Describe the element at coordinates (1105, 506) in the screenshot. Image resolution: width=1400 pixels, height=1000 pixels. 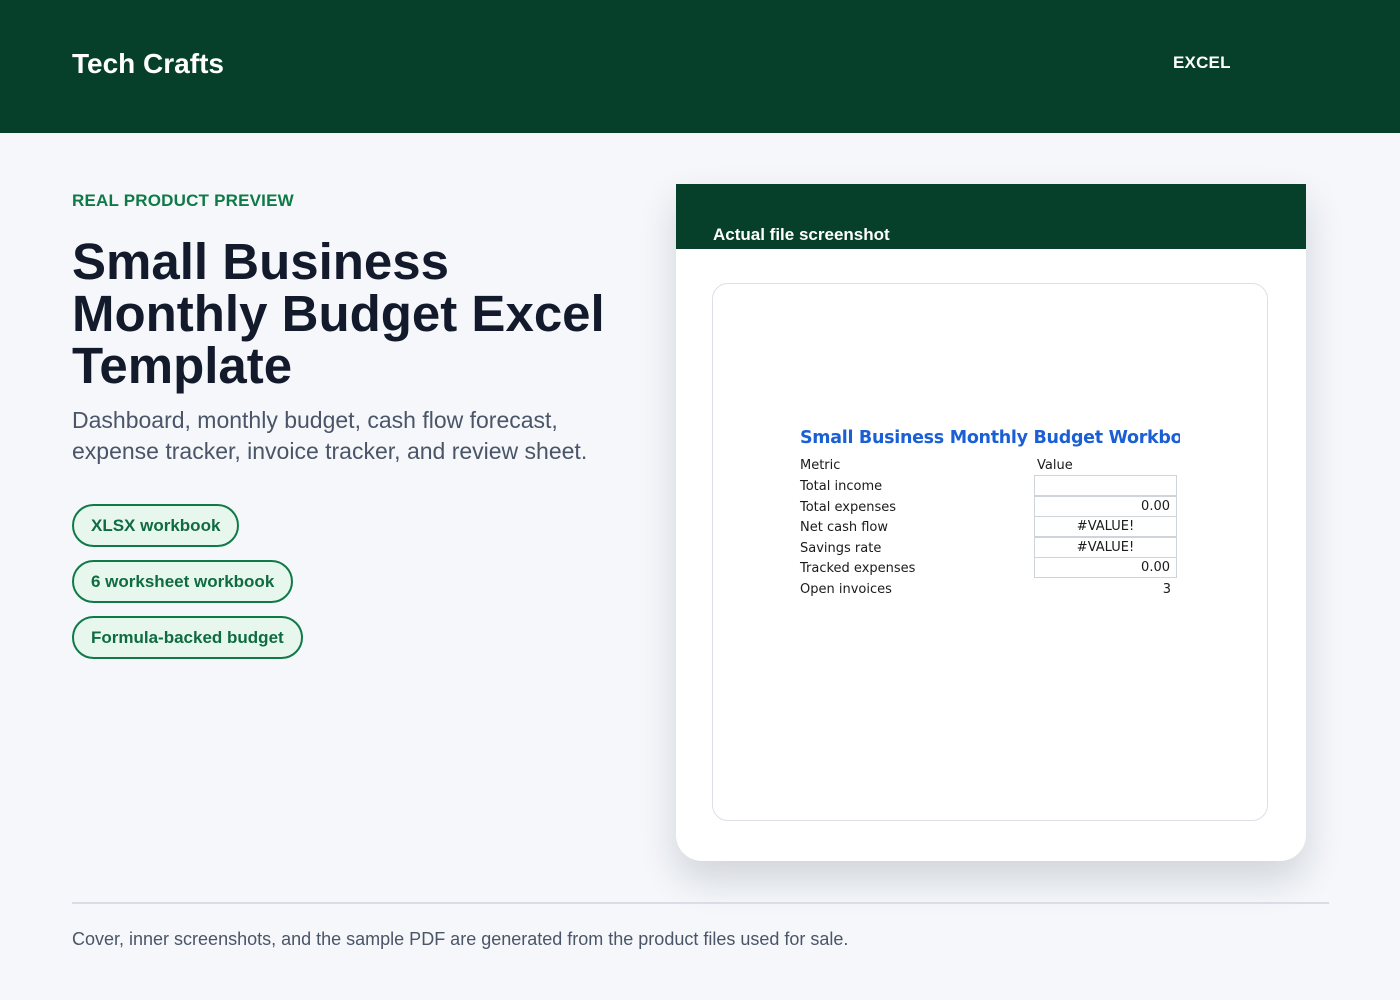
I see `cell-total-expenses: 0.00` at that location.